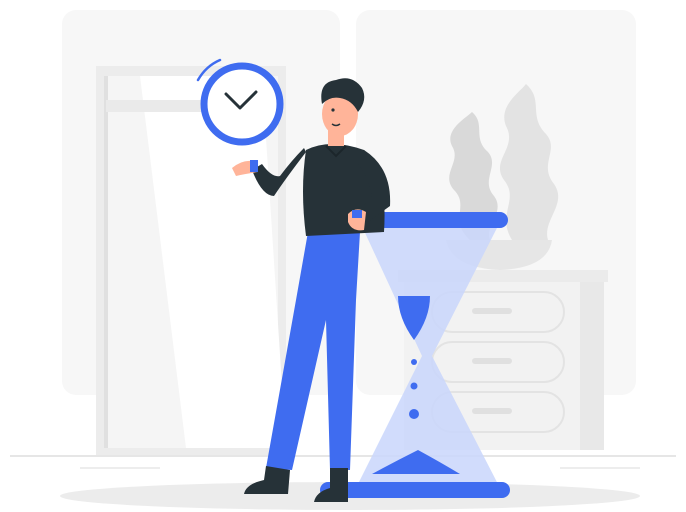 The image size is (686, 512). Describe the element at coordinates (267, 480) in the screenshot. I see `shoe-left` at that location.